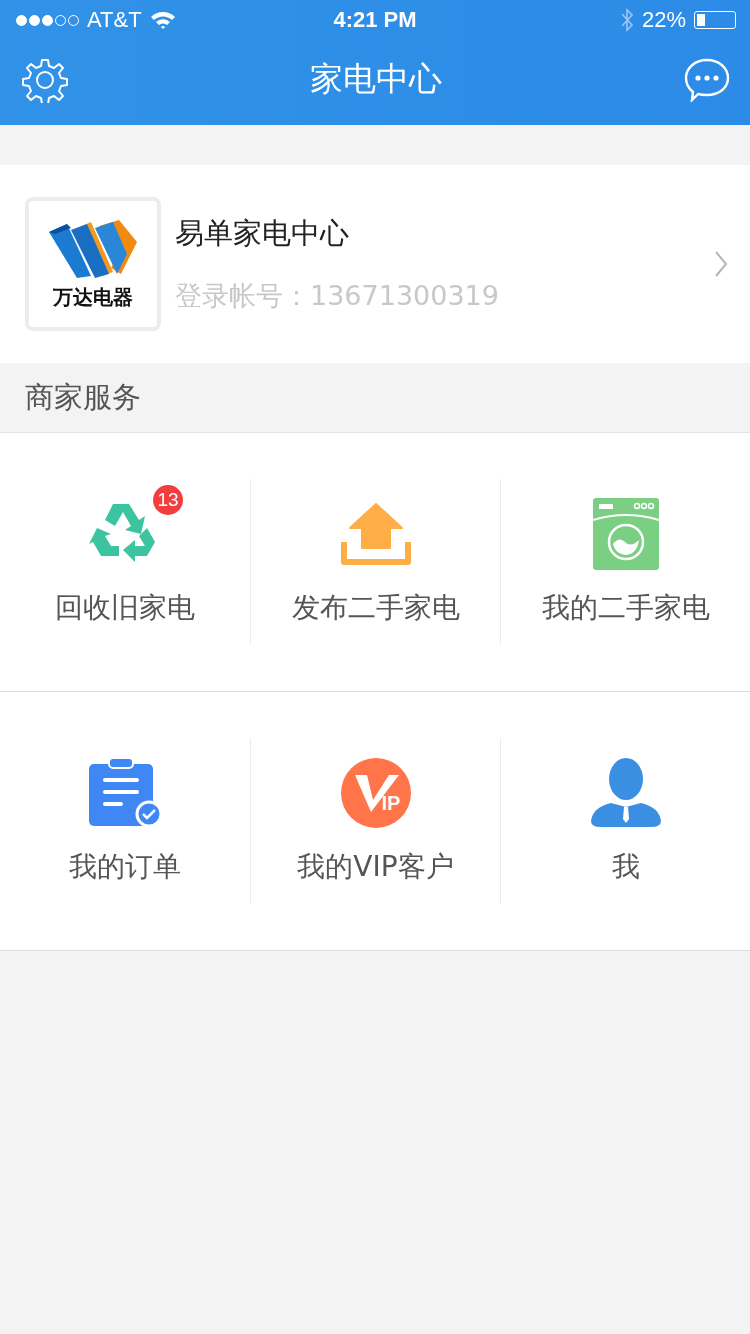 The width and height of the screenshot is (750, 1334). I want to click on service-label: 我的订单, so click(125, 867).